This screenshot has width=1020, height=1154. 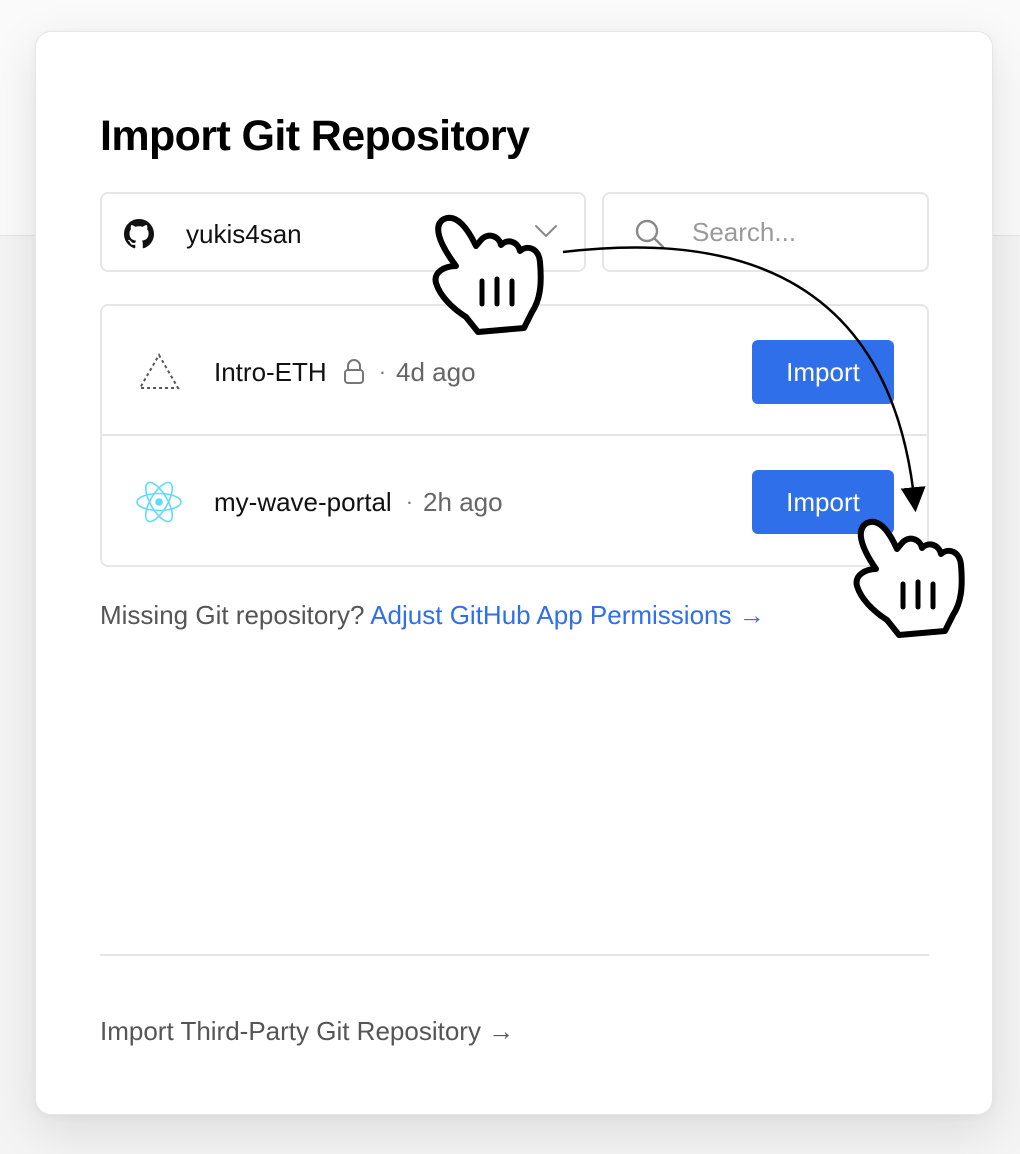 I want to click on search-input, so click(x=802, y=232).